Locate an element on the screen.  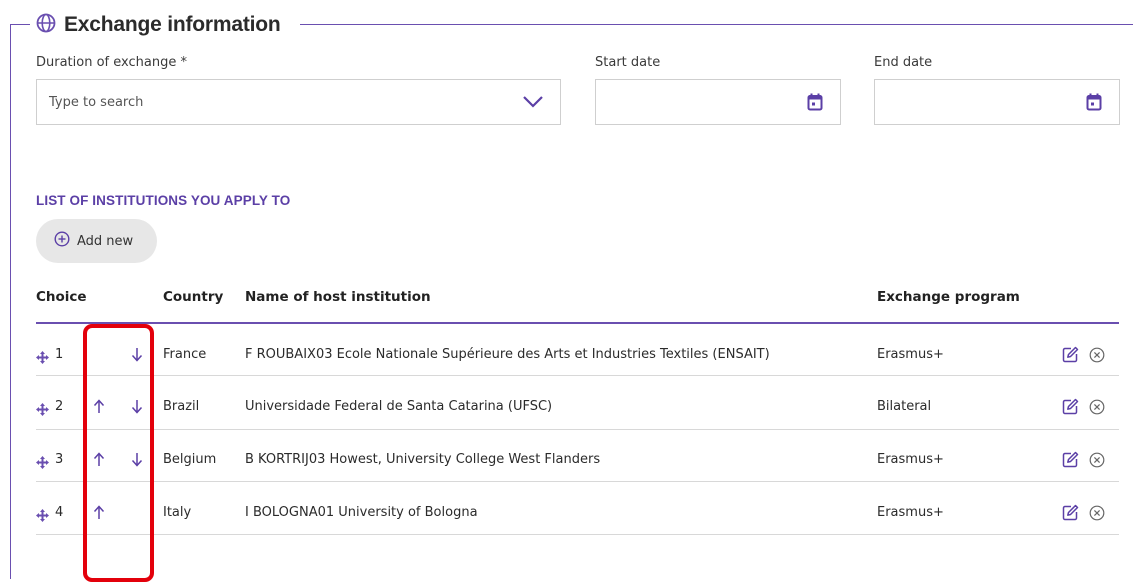
plus-circle-icon is located at coordinates (62, 241).